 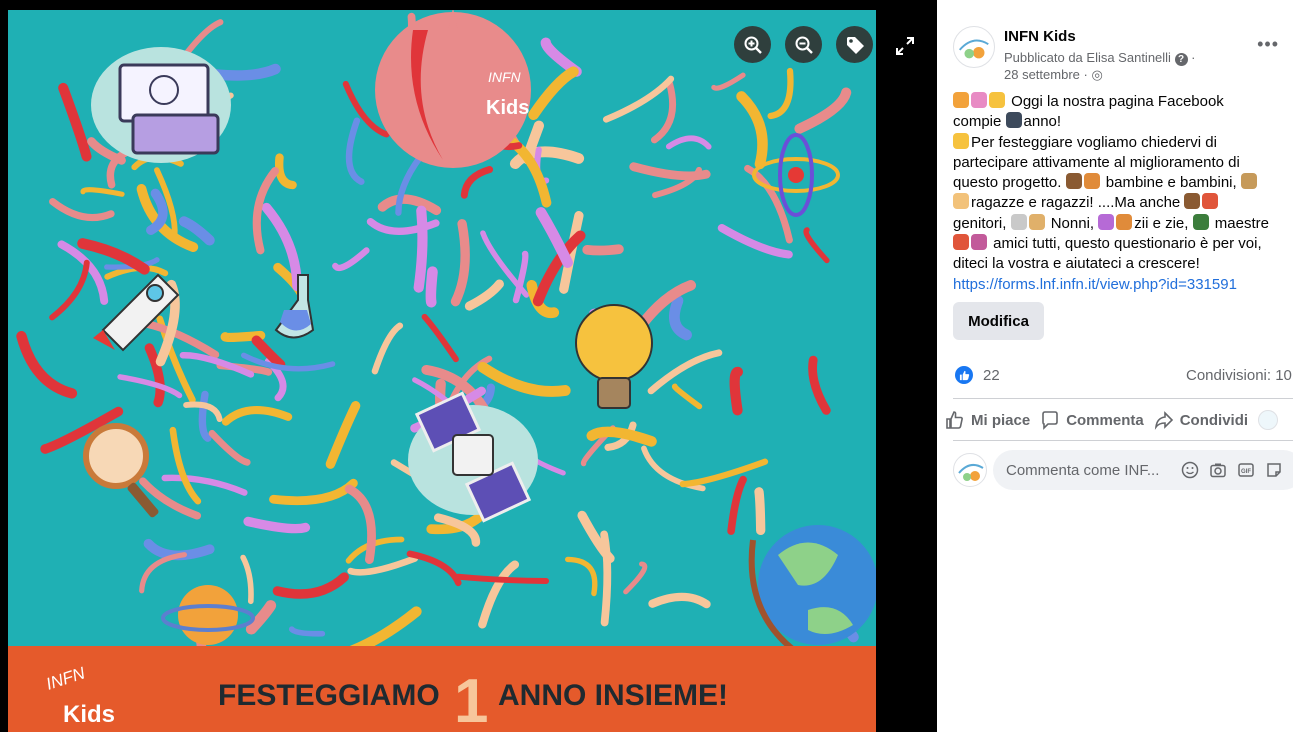 What do you see at coordinates (991, 375) in the screenshot?
I see `like-count: 22` at bounding box center [991, 375].